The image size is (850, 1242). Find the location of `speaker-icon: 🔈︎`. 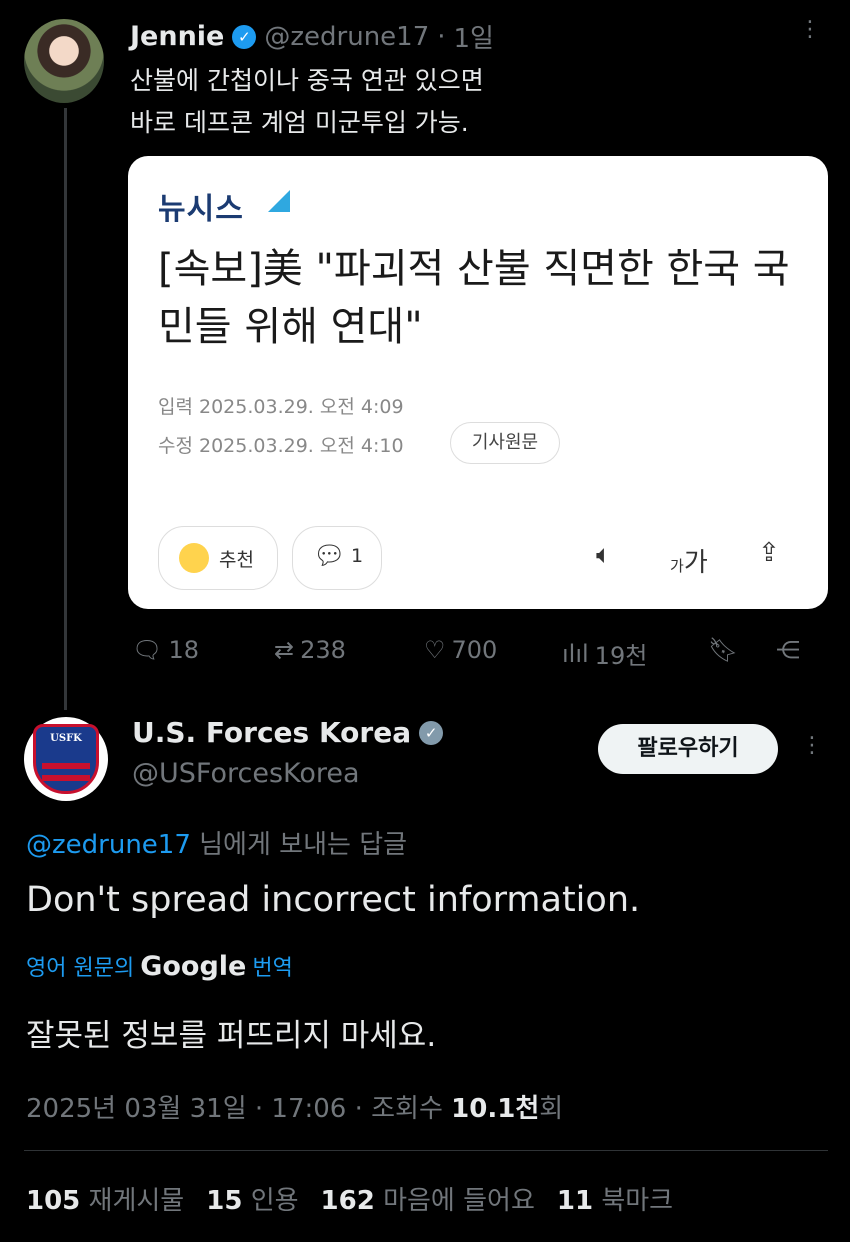

speaker-icon: 🔈︎ is located at coordinates (604, 555).